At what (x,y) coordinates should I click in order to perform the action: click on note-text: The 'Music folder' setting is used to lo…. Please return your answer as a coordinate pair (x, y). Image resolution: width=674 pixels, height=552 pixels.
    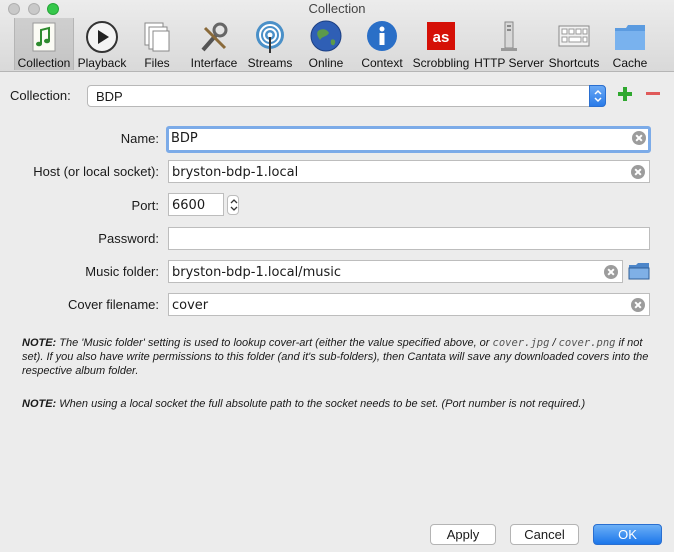
    Looking at the image, I should click on (274, 343).